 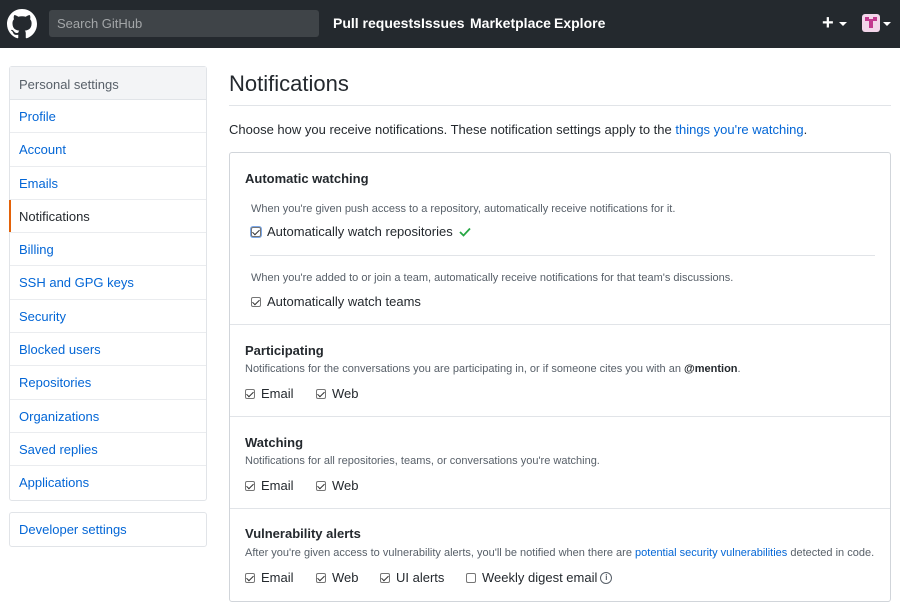 I want to click on auto-watch-teams-checkbox, so click(x=256, y=301).